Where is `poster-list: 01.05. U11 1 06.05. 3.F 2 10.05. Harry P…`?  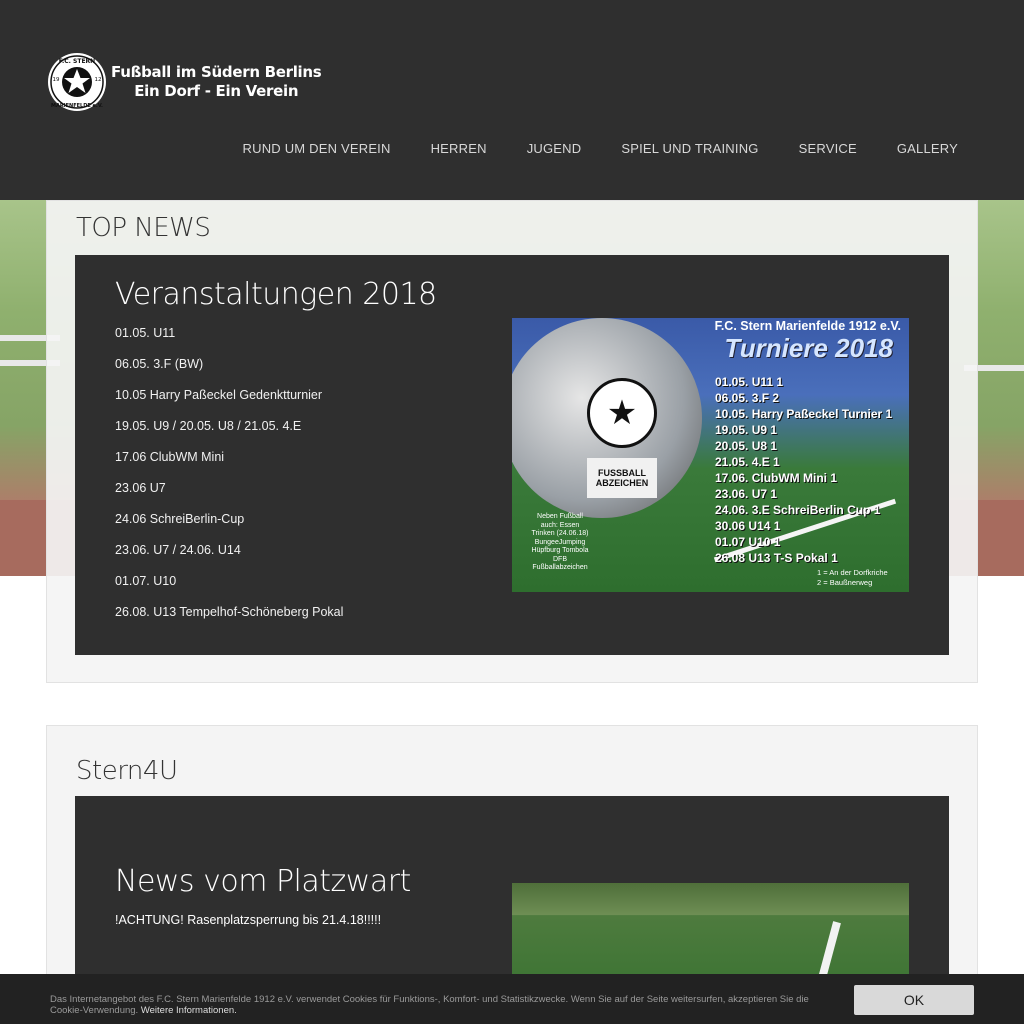 poster-list: 01.05. U11 1 06.05. 3.F 2 10.05. Harry P… is located at coordinates (803, 470).